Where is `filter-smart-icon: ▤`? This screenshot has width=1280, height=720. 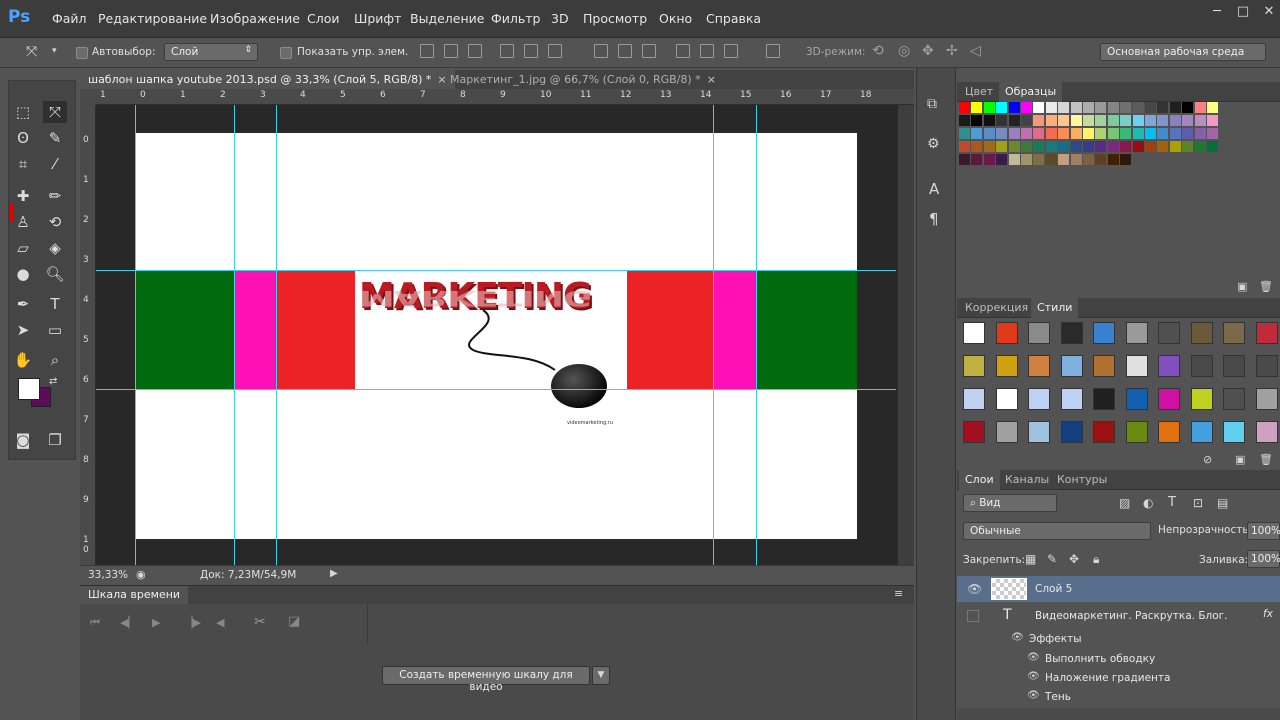 filter-smart-icon: ▤ is located at coordinates (1222, 503).